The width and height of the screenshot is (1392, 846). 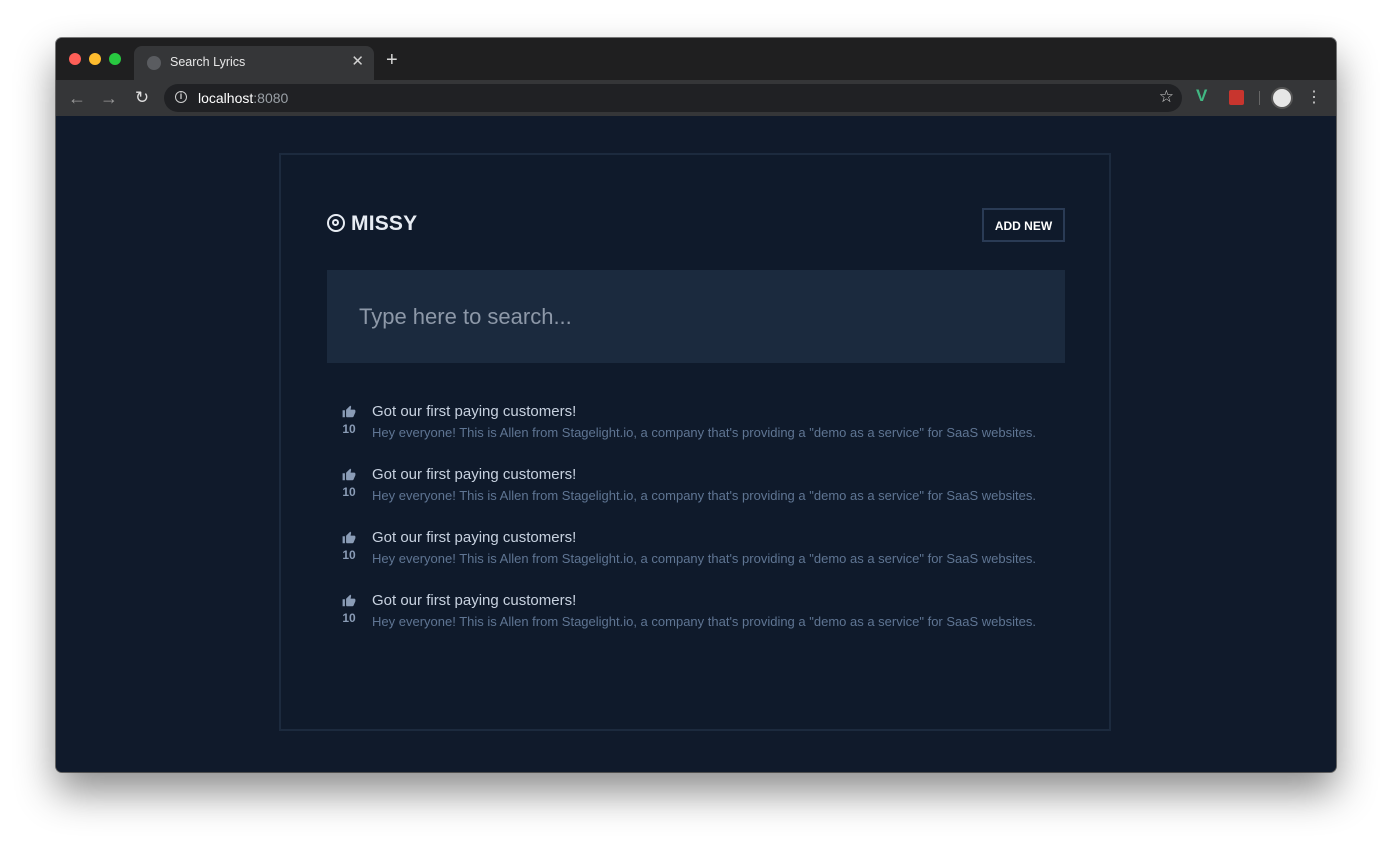 What do you see at coordinates (77, 98) in the screenshot?
I see `back-arrow-icon: ←` at bounding box center [77, 98].